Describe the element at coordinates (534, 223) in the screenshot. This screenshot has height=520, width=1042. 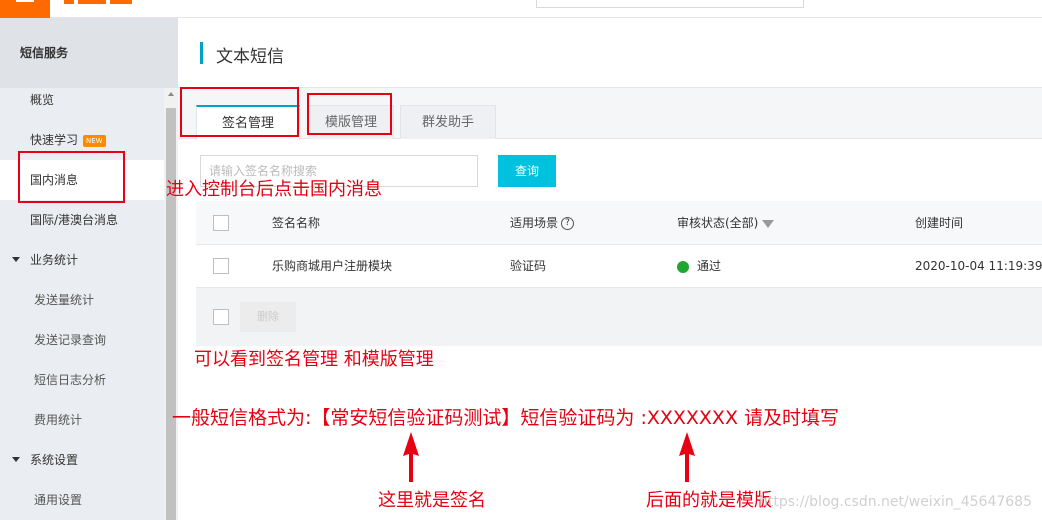
I see `column-header-scene-label: 适用场景` at that location.